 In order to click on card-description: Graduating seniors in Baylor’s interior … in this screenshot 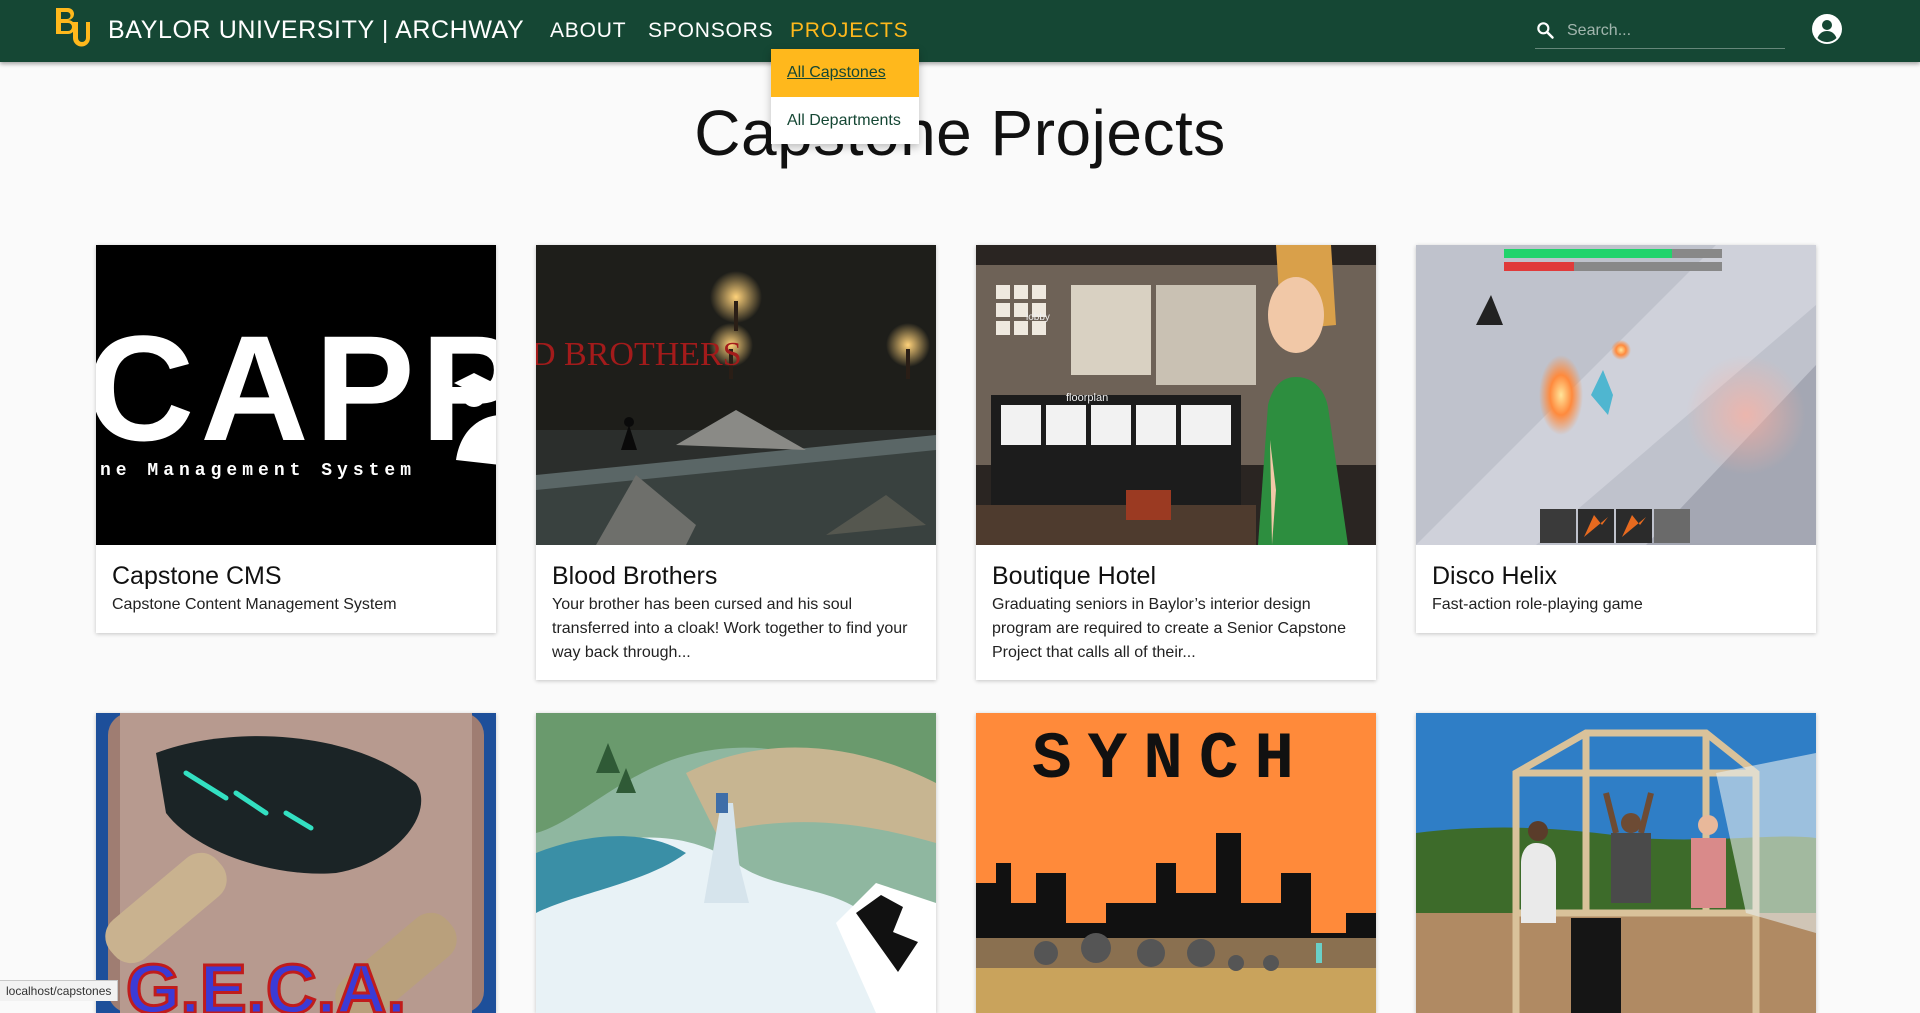, I will do `click(1169, 628)`.